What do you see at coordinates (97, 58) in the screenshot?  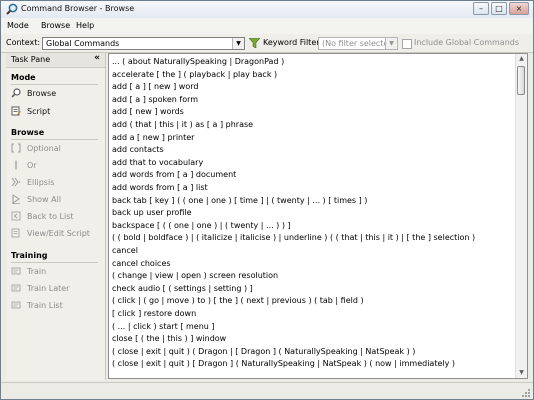 I see `collapse-pane-icon: «` at bounding box center [97, 58].